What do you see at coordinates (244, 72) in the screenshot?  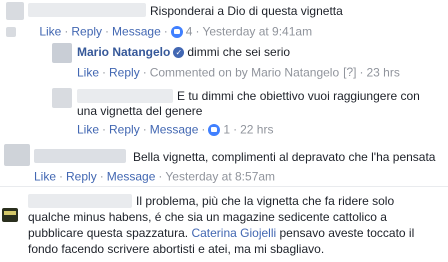 I see `commented-on-label: Commented on by Mario Natangelo` at bounding box center [244, 72].